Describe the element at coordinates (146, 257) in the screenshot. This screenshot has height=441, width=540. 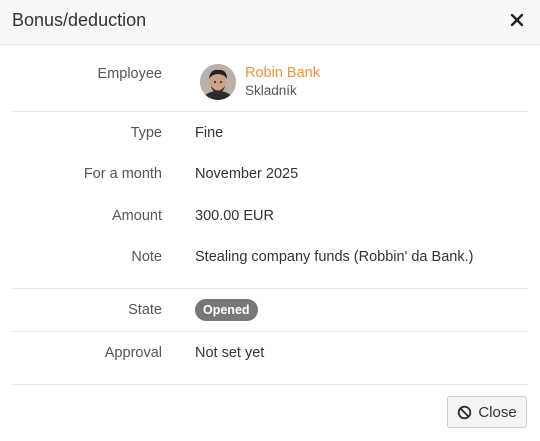
I see `note-label: Note` at that location.